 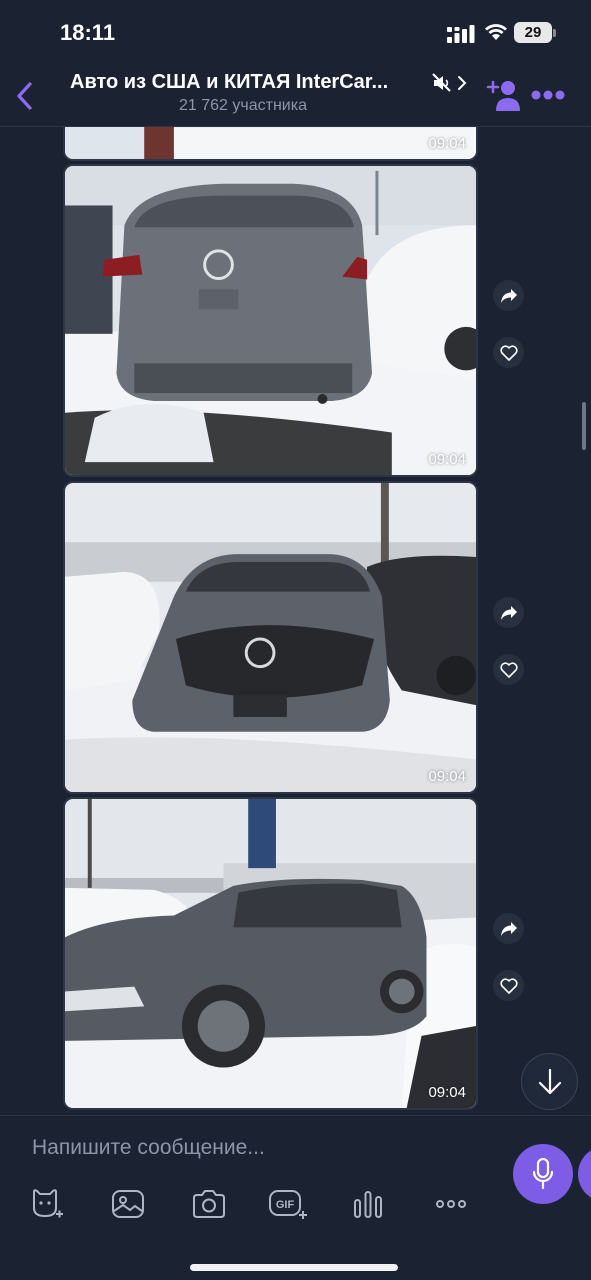 I want to click on battery-level: 29, so click(x=533, y=32).